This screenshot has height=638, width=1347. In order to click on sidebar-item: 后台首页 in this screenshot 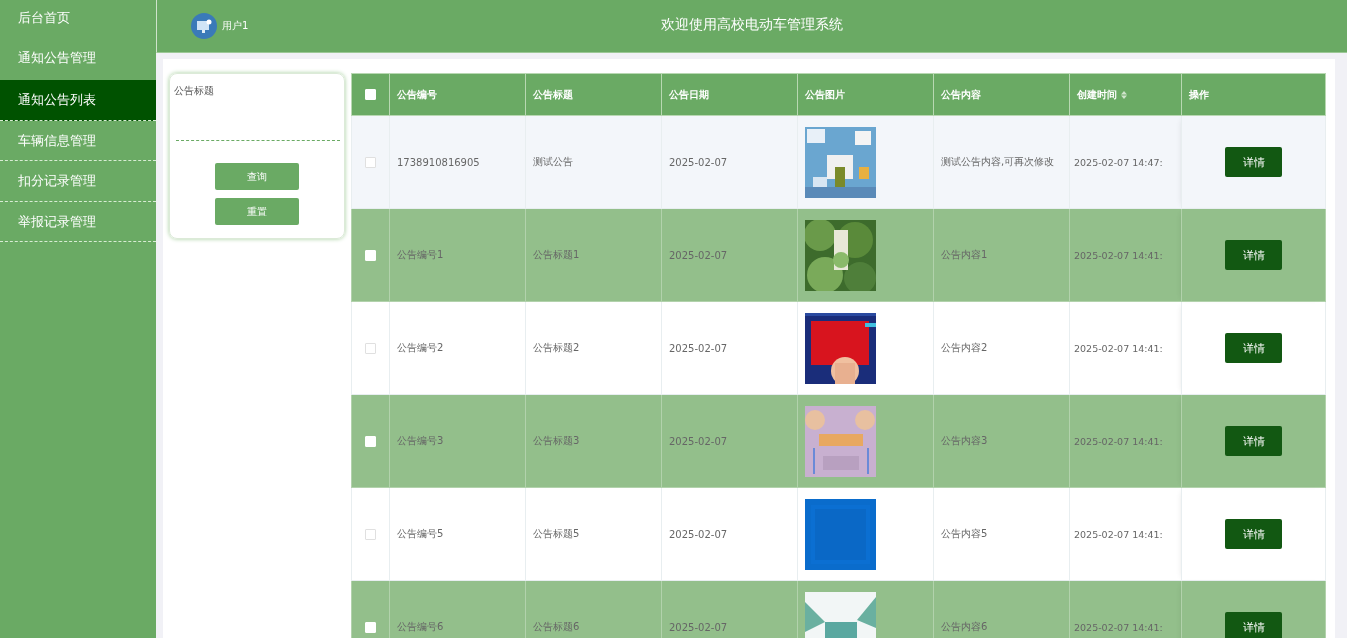, I will do `click(78, 20)`.